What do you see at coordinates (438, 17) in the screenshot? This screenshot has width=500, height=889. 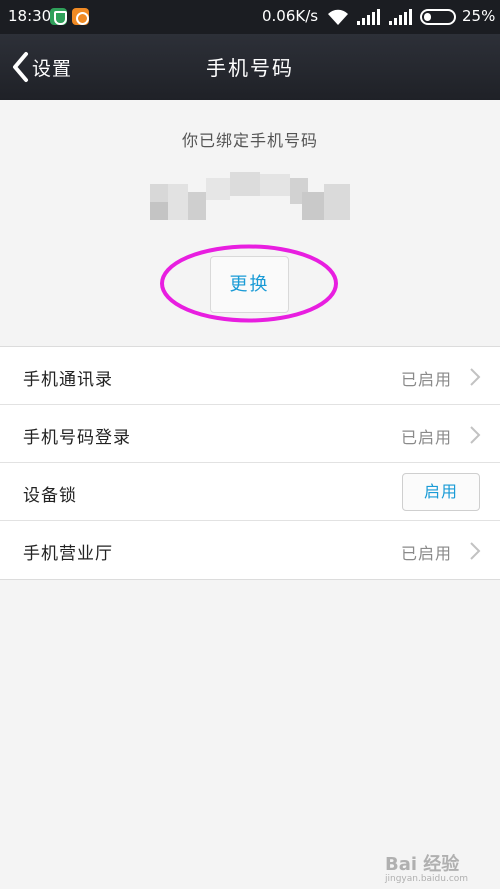 I see `battery-icon` at bounding box center [438, 17].